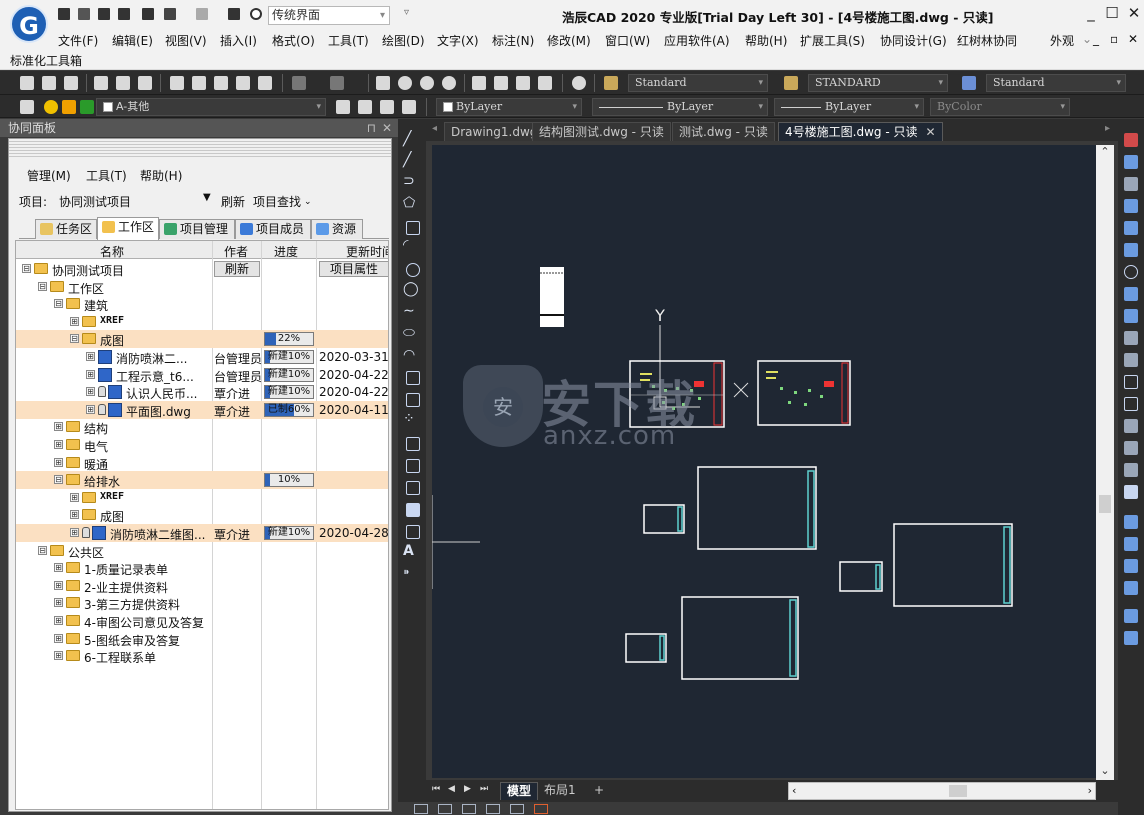  Describe the element at coordinates (408, 551) in the screenshot. I see `mtext-icon: A` at that location.